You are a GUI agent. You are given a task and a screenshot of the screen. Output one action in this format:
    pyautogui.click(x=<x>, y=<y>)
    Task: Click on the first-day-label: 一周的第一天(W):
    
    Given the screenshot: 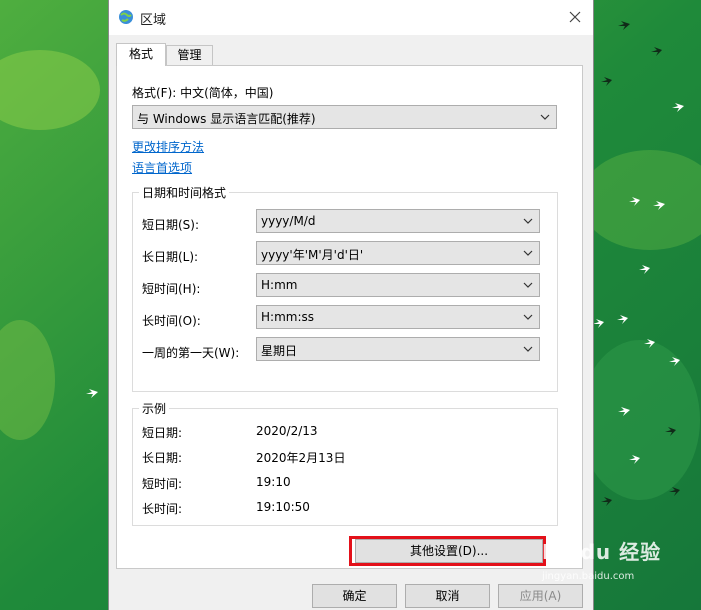 What is the action you would take?
    pyautogui.click(x=191, y=353)
    